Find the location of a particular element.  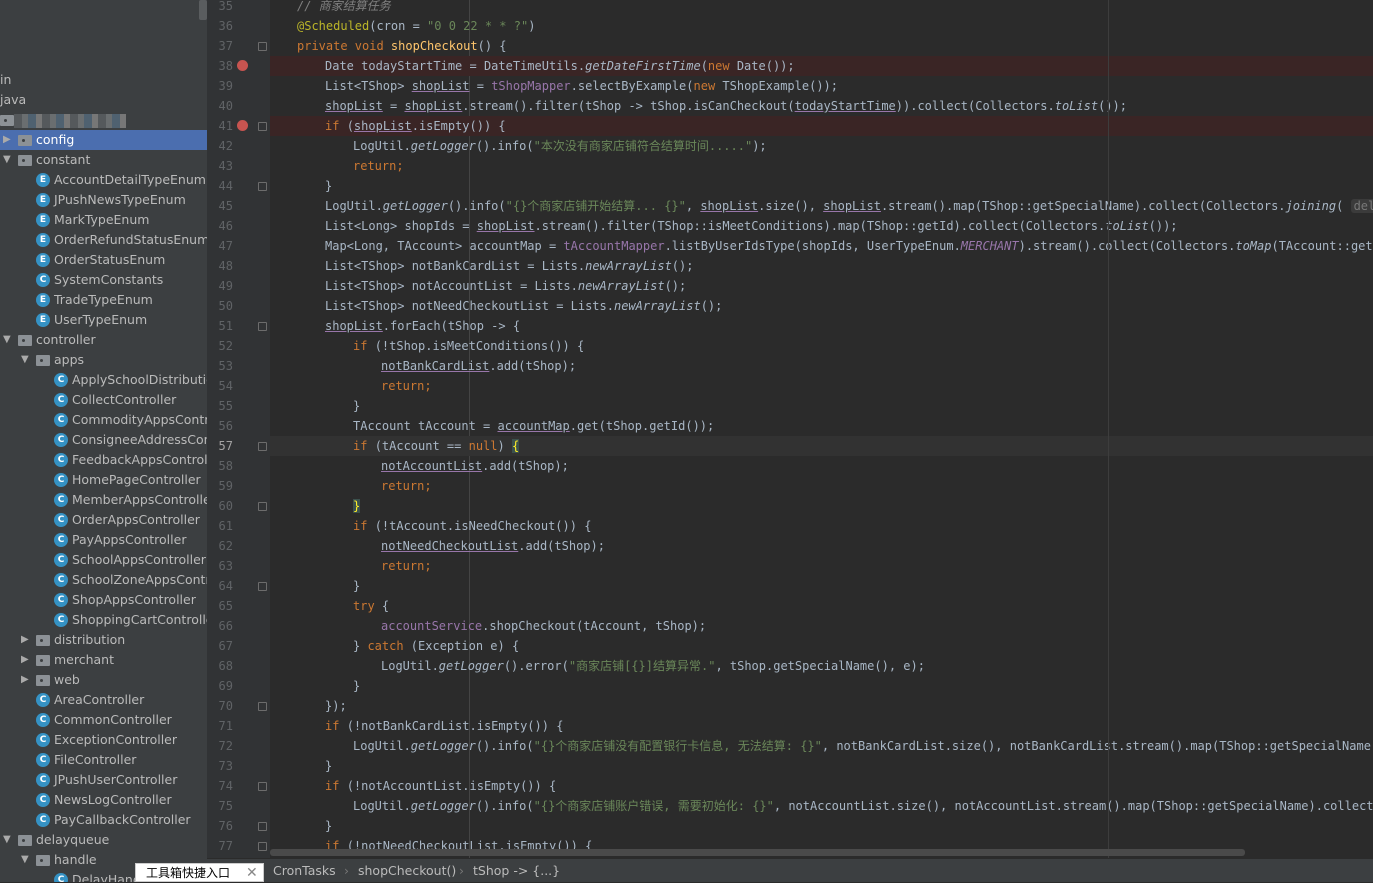

breadcrumb-lambda: tShop -> {...} is located at coordinates (516, 871).